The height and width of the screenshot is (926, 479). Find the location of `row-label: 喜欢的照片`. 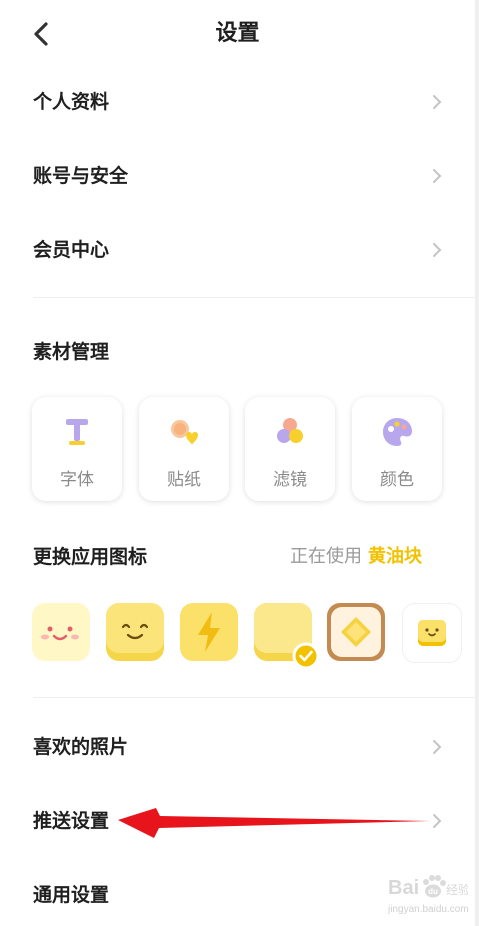

row-label: 喜欢的照片 is located at coordinates (81, 747).